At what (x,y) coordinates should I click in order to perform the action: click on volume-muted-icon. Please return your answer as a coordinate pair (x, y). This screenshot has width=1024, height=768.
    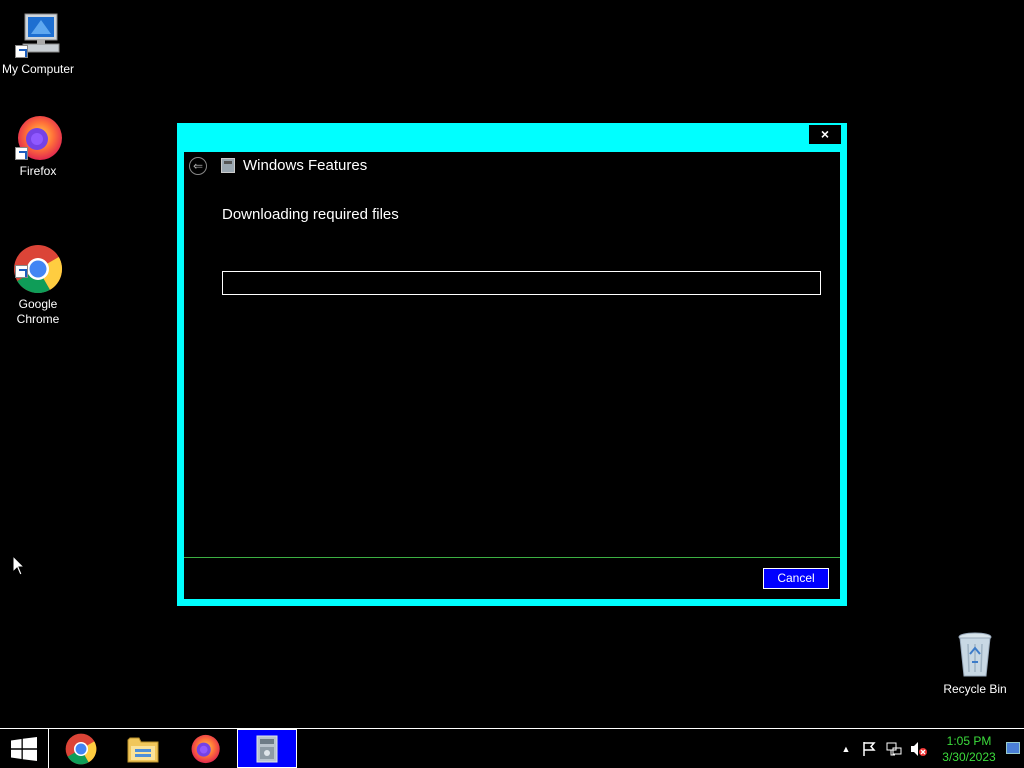
    Looking at the image, I should click on (918, 749).